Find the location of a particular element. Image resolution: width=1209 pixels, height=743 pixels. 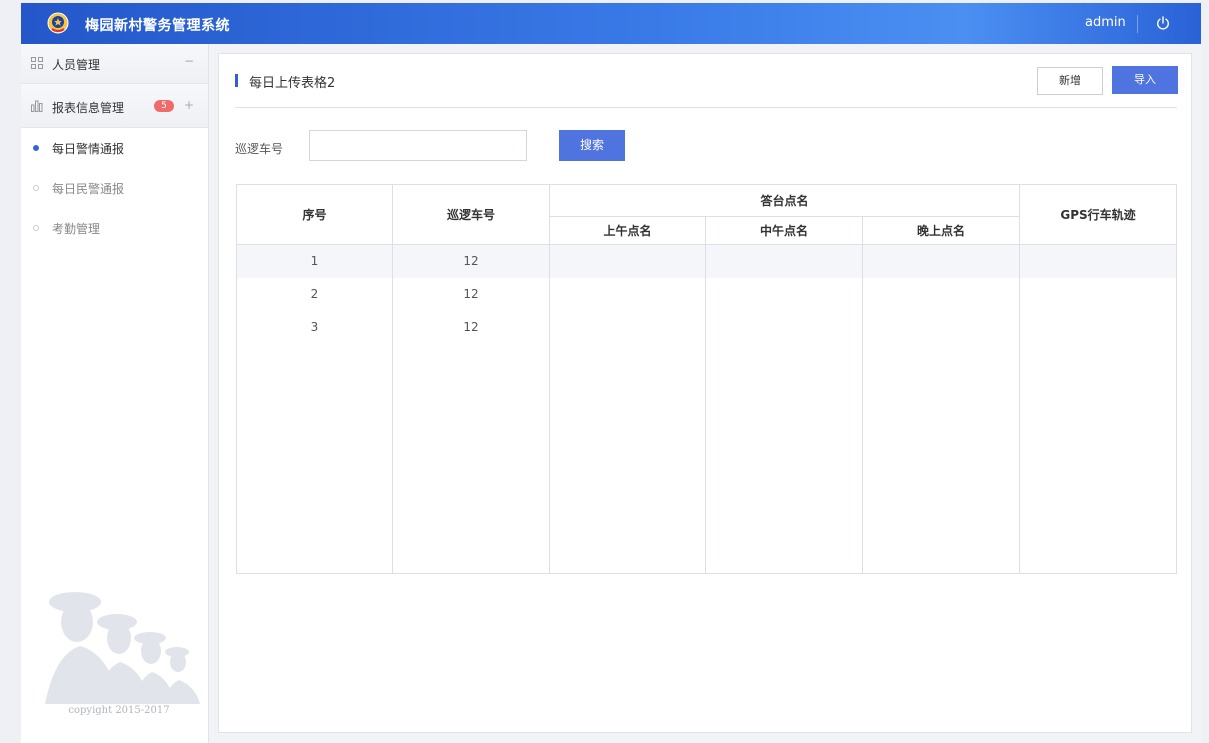

police-officers-watermark is located at coordinates (122, 648).